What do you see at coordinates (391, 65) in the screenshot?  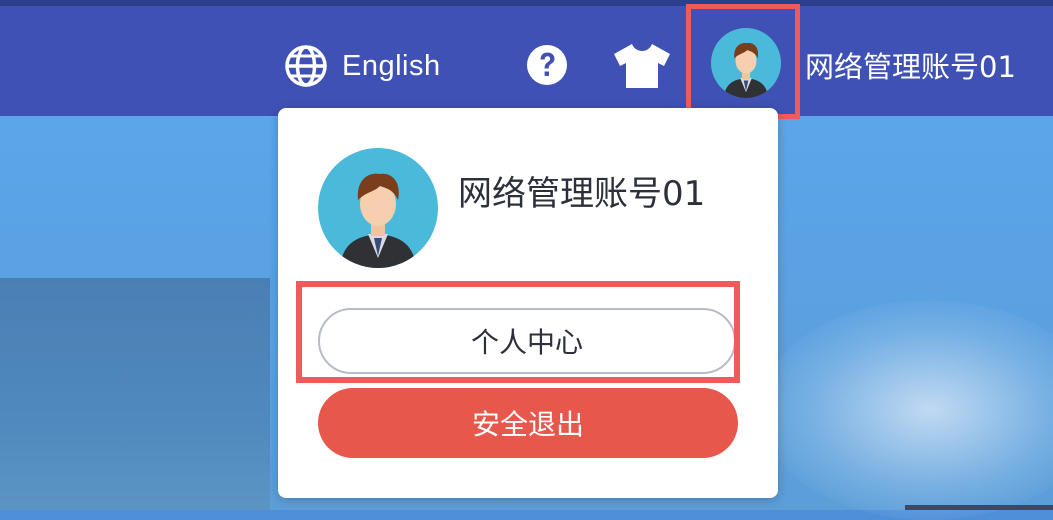 I see `language-label: English` at bounding box center [391, 65].